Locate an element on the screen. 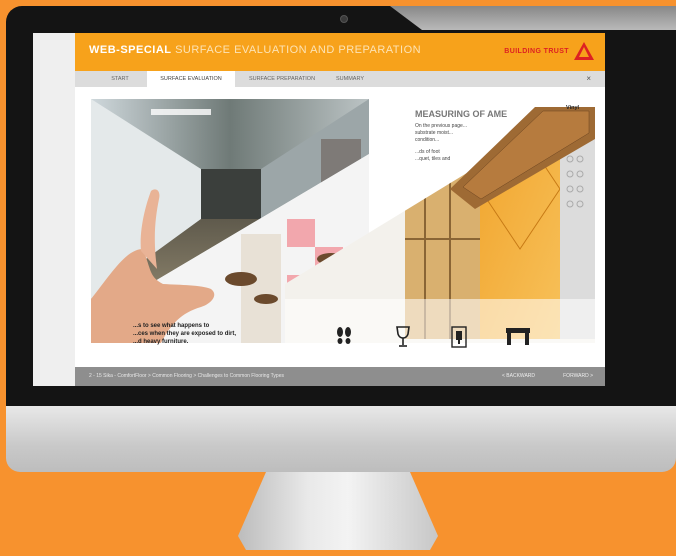 This screenshot has width=676, height=556. measure-line-5: ...quet, tiles and is located at coordinates (433, 159).